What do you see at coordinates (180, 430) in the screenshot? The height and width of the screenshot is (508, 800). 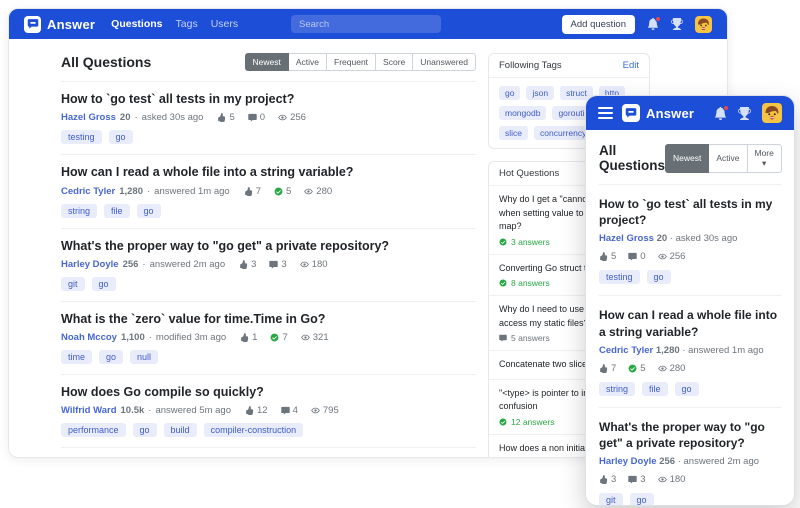 I see `tag-pill: build` at bounding box center [180, 430].